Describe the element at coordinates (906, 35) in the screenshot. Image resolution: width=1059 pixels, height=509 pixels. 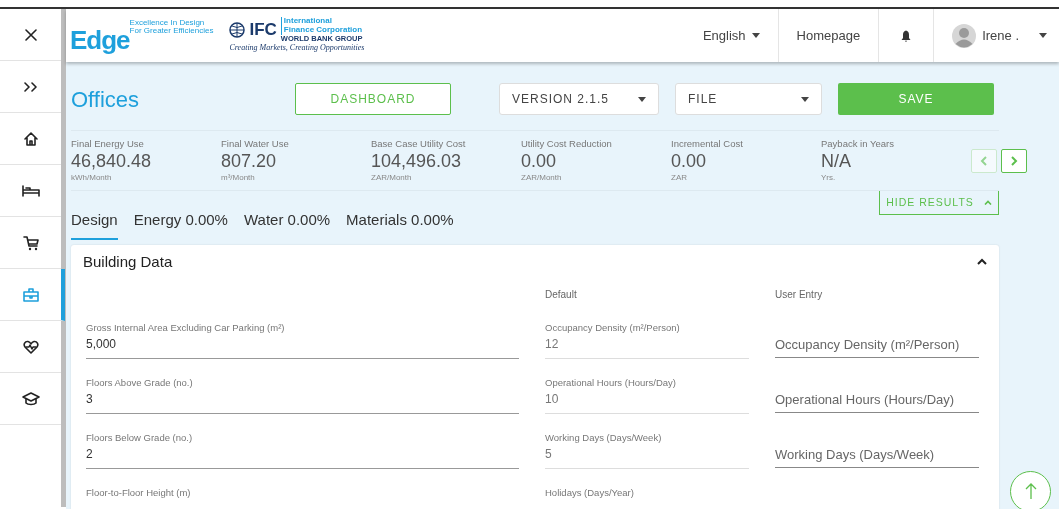
I see `bell-icon` at that location.